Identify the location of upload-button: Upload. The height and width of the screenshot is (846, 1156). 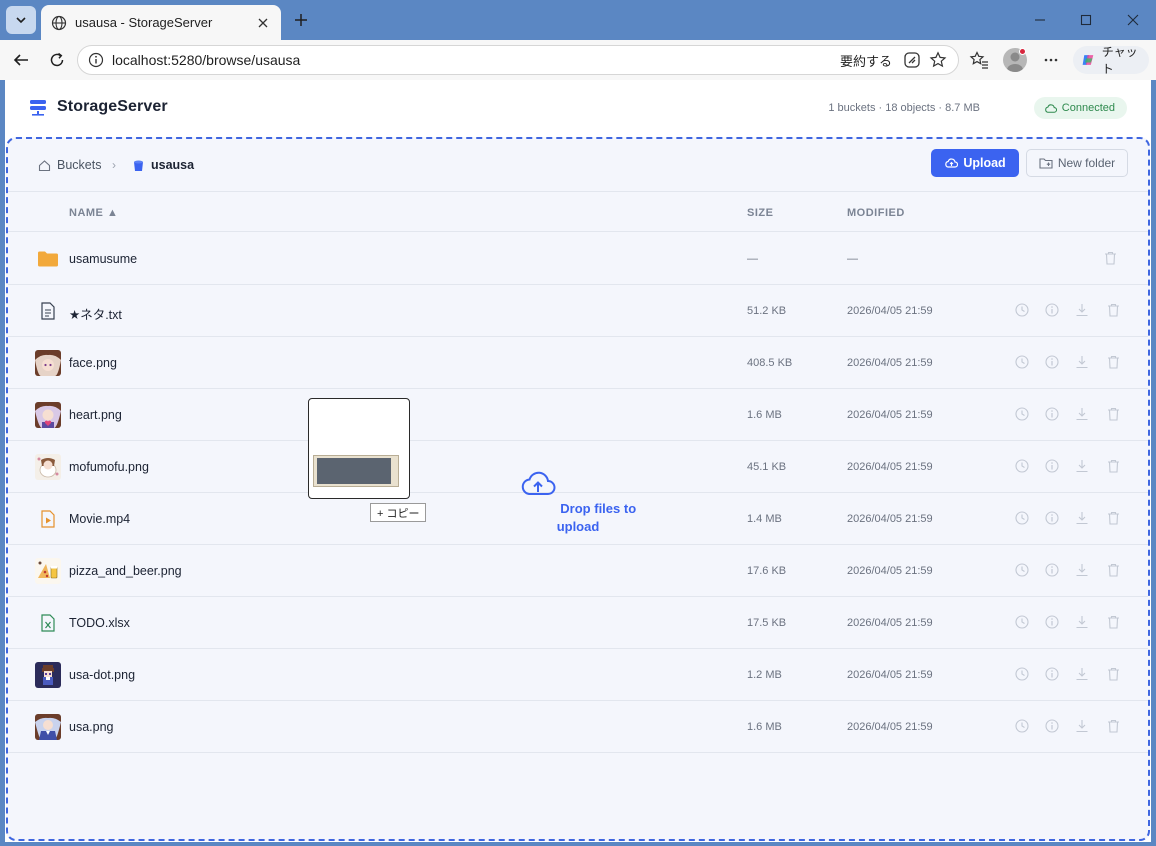
(975, 163).